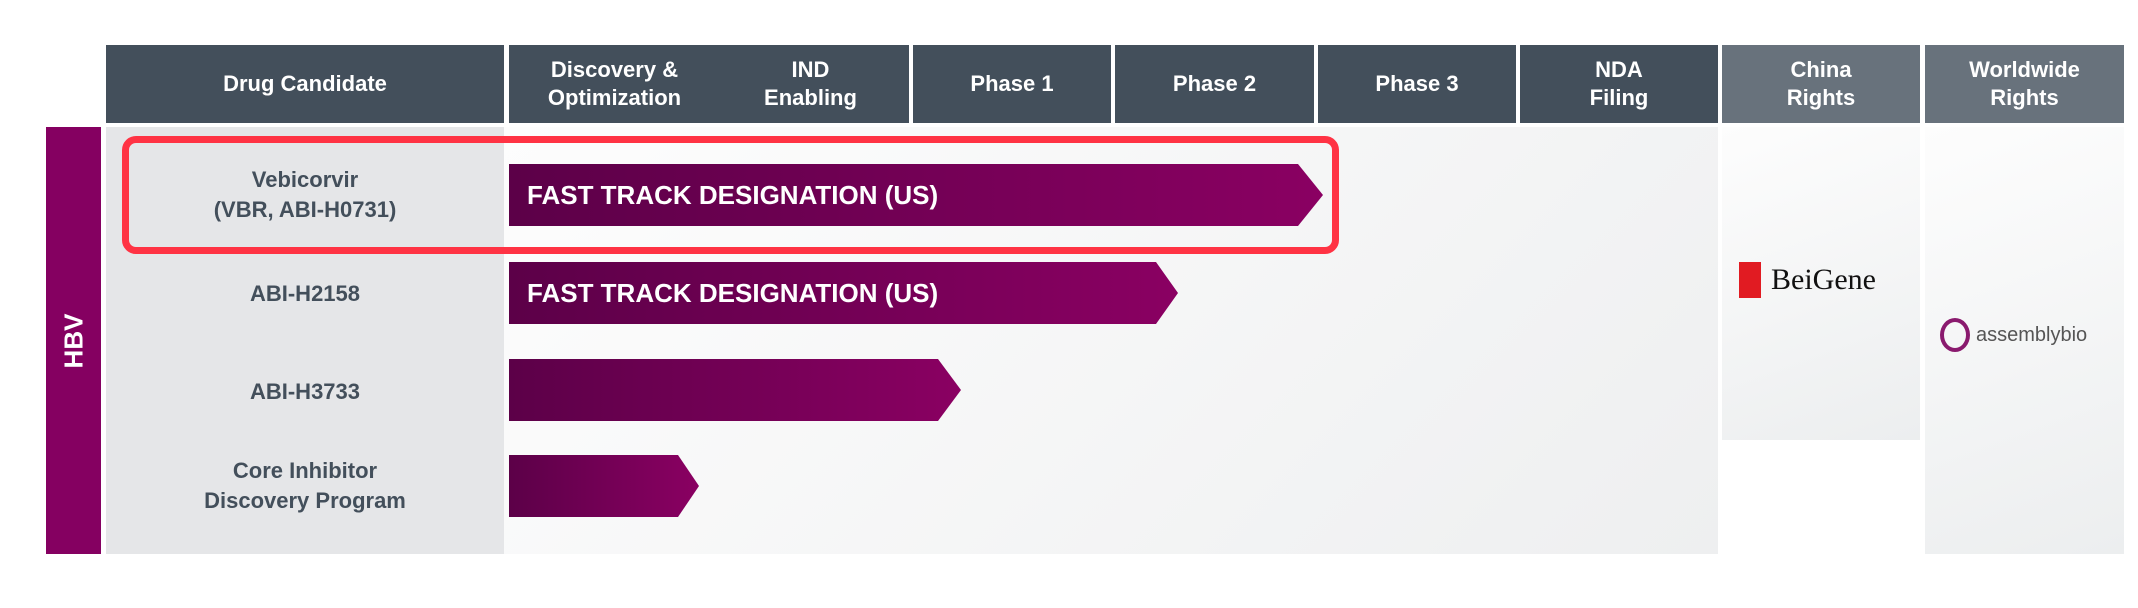 The height and width of the screenshot is (608, 2138). What do you see at coordinates (1807, 280) in the screenshot?
I see `beigene-logo: BeiGene` at bounding box center [1807, 280].